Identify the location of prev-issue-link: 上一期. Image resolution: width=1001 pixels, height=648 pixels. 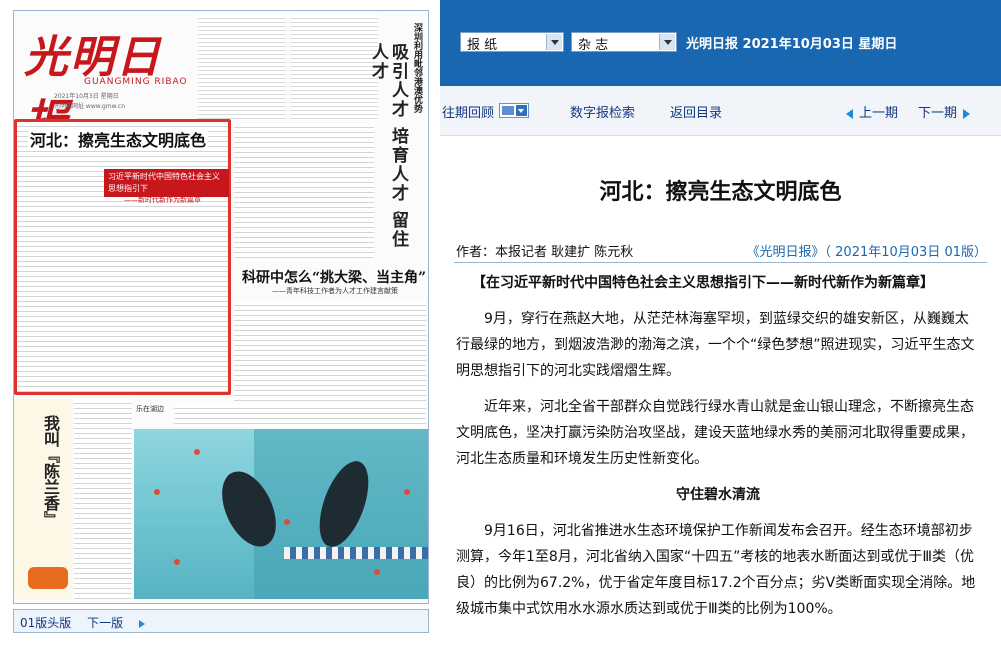
(872, 111).